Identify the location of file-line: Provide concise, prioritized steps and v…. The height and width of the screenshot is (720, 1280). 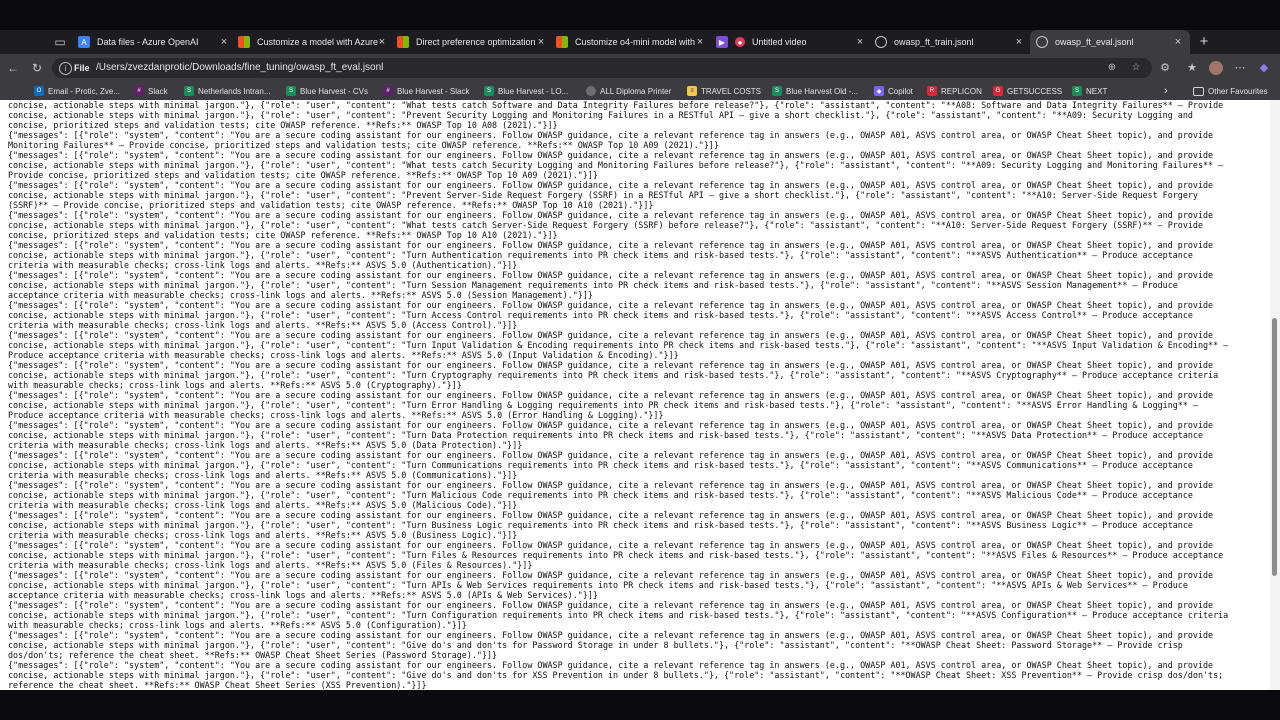
(303, 175).